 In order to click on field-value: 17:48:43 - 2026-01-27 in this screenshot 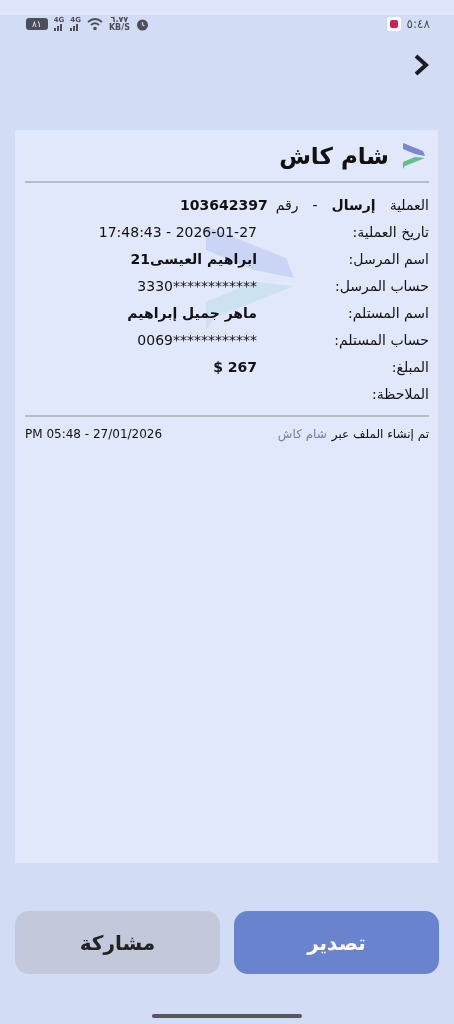, I will do `click(177, 231)`.